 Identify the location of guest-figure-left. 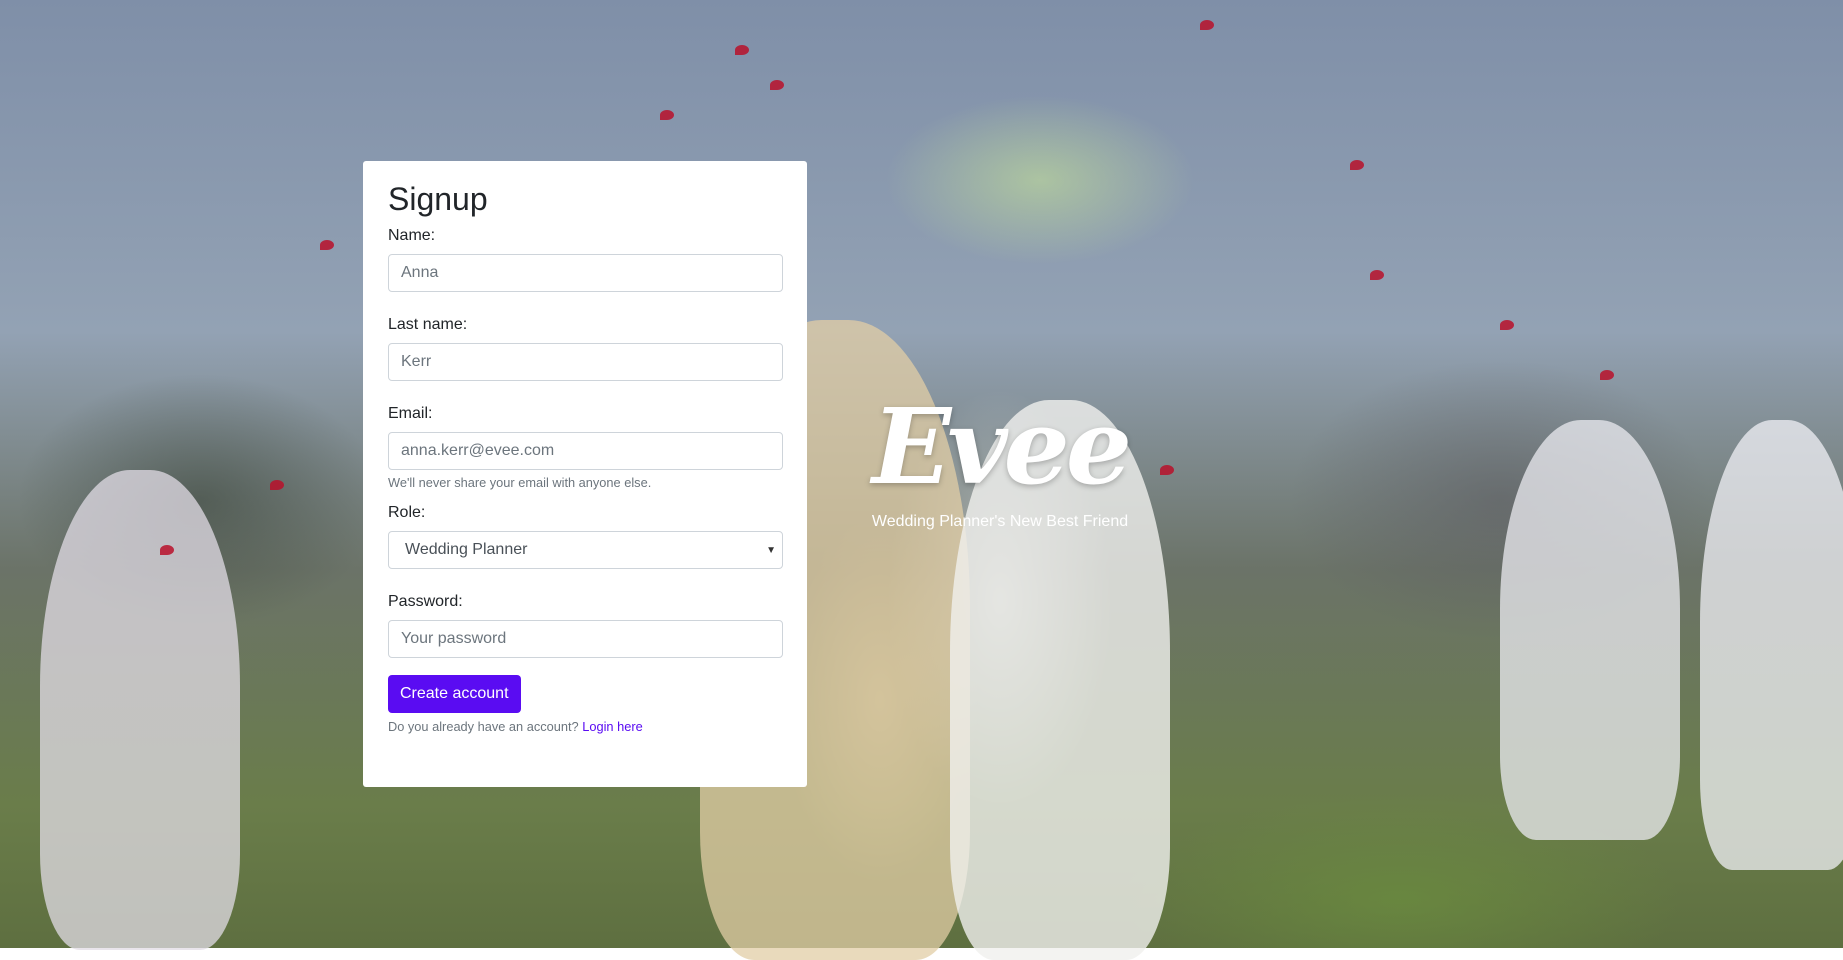
(140, 710).